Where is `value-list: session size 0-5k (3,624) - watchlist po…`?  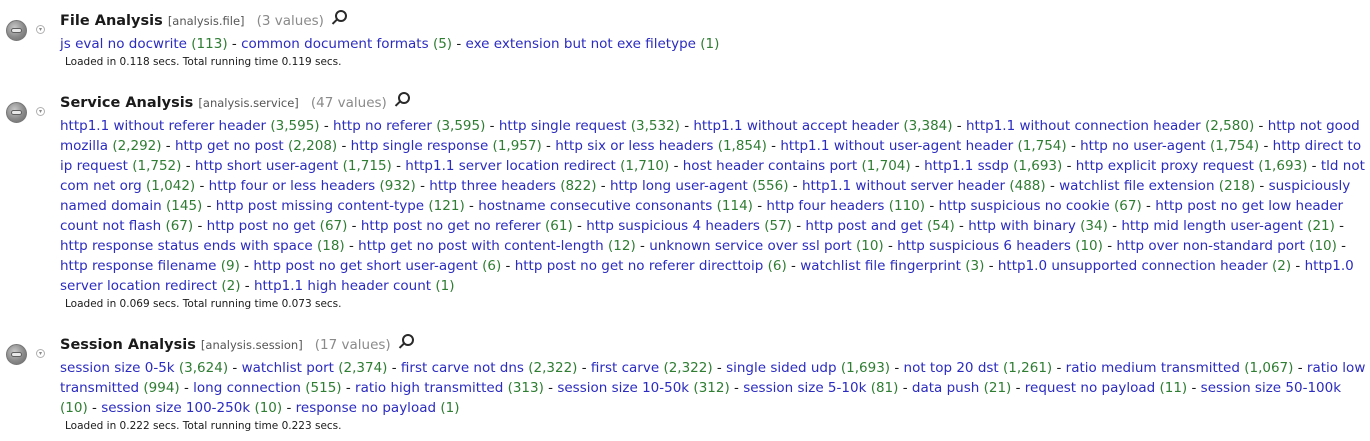 value-list: session size 0-5k (3,624) - watchlist po… is located at coordinates (713, 388).